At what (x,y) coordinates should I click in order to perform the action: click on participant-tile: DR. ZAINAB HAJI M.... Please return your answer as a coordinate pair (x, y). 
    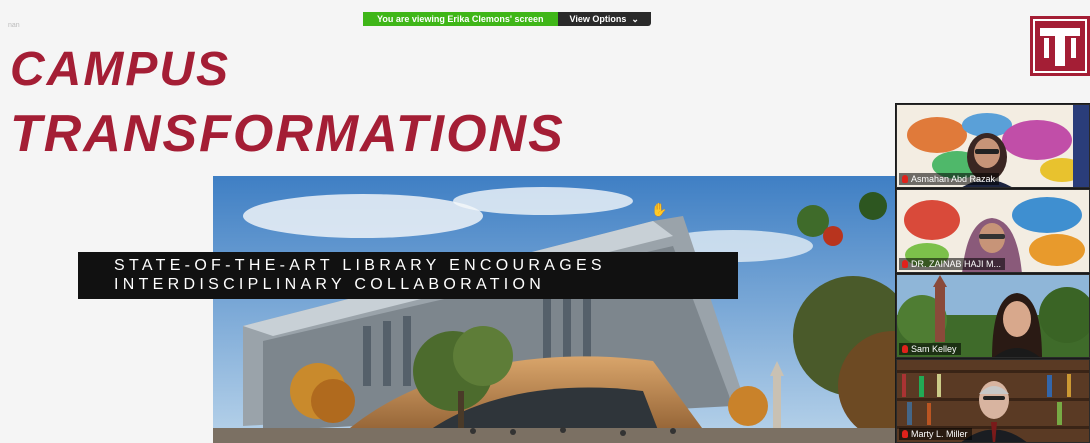
    Looking at the image, I should click on (993, 231).